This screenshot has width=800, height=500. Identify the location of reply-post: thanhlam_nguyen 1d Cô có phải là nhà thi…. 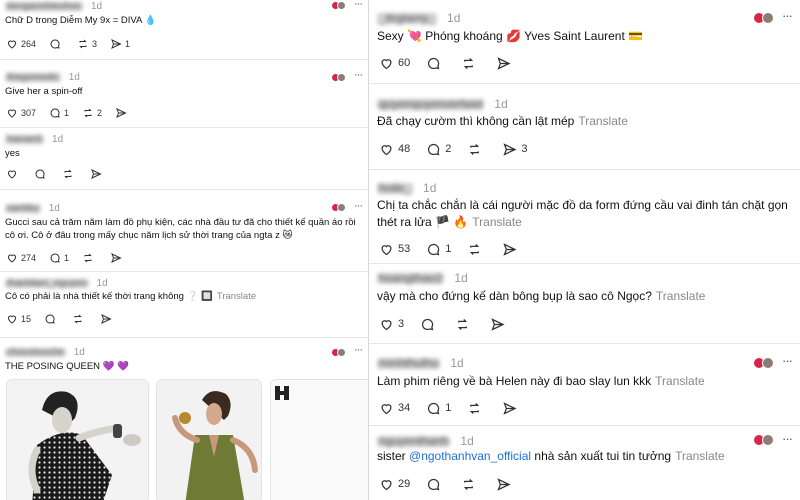
(184, 305).